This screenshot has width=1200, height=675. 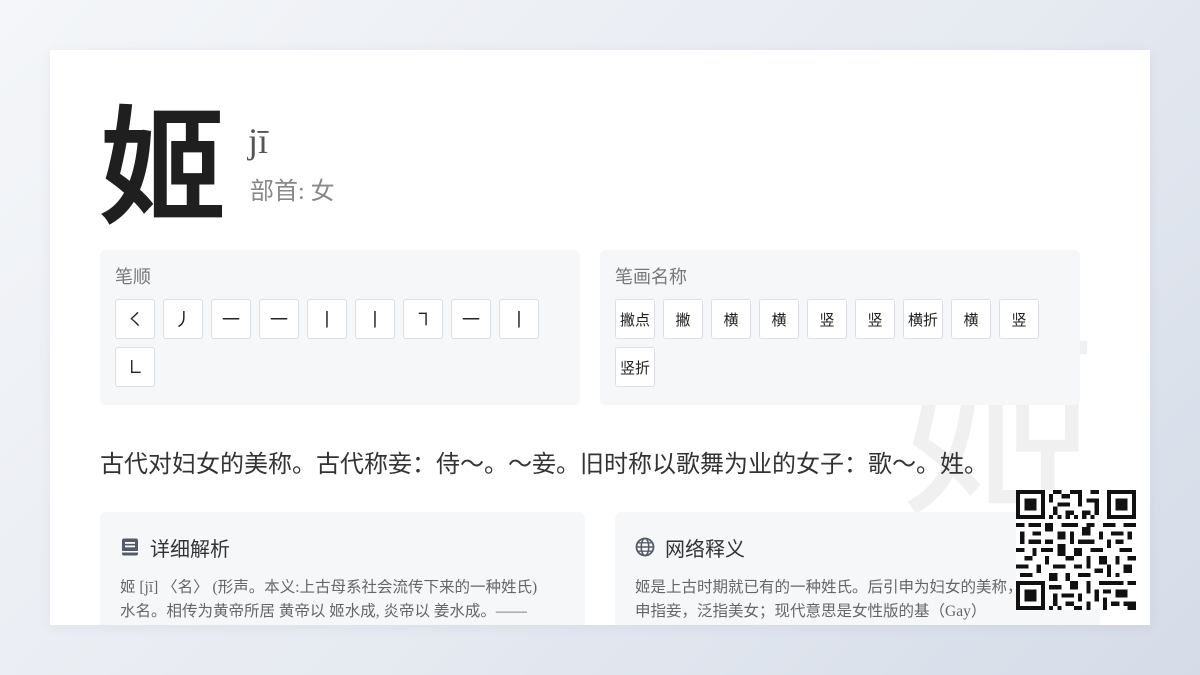 I want to click on detail-line: 水名。相传为黄帝所居 黄帝以 姬水成, 炎帝以 姜水成。——, so click(x=323, y=611).